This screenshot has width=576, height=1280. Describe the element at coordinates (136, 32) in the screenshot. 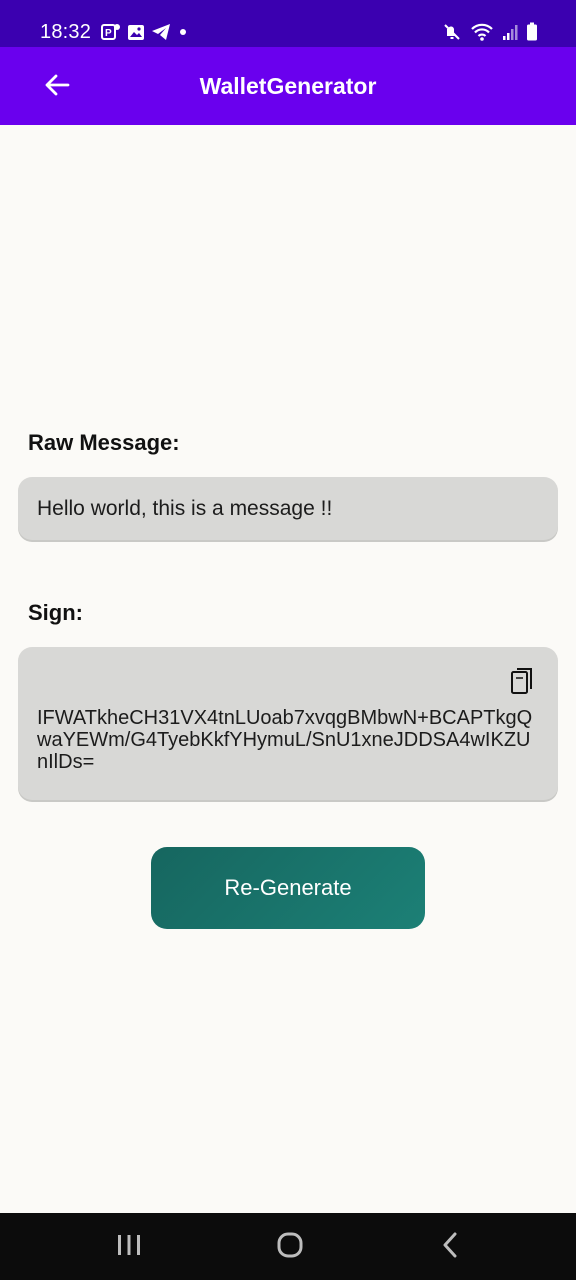

I see `image-icon` at that location.